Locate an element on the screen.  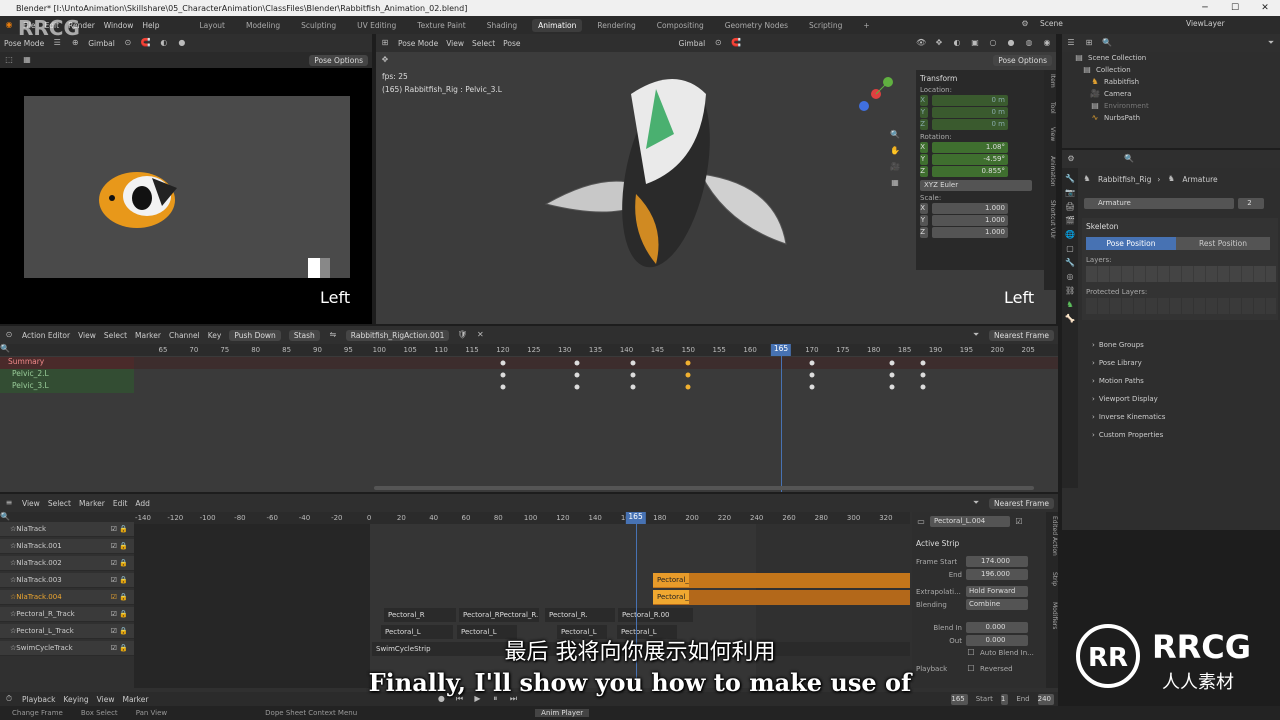
tab-strip: Strip is located at coordinates (1052, 579).